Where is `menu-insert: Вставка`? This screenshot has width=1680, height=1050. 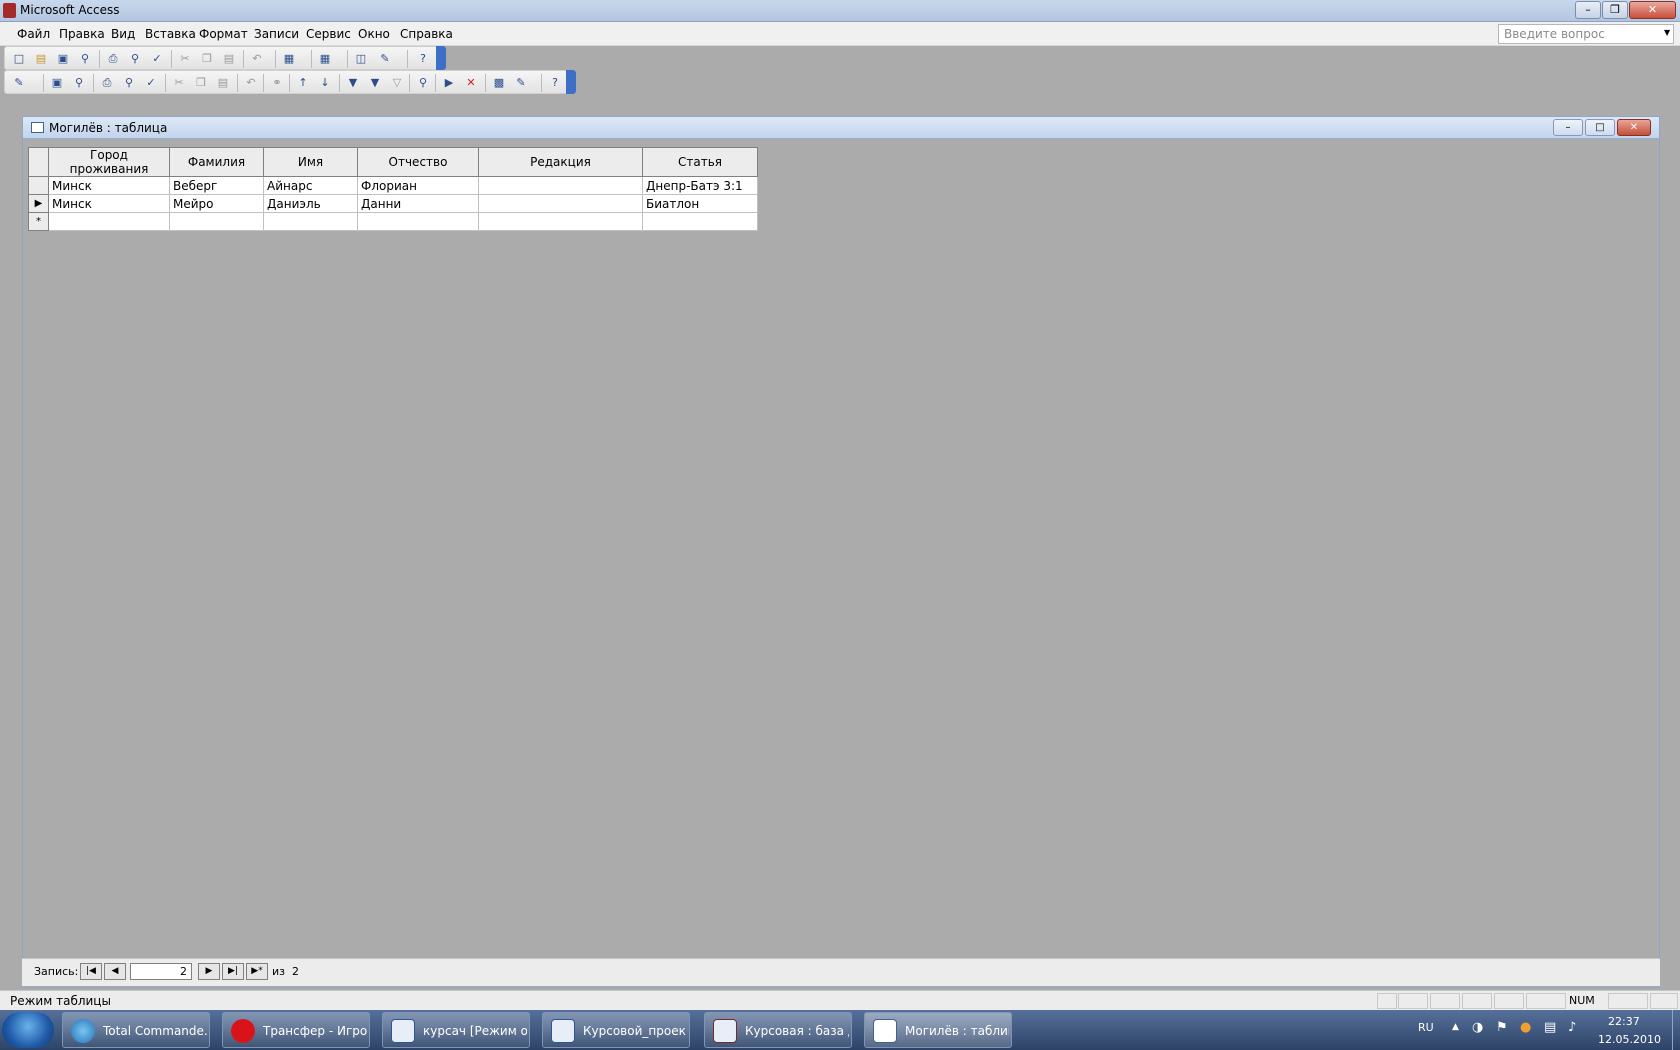 menu-insert: Вставка is located at coordinates (170, 34).